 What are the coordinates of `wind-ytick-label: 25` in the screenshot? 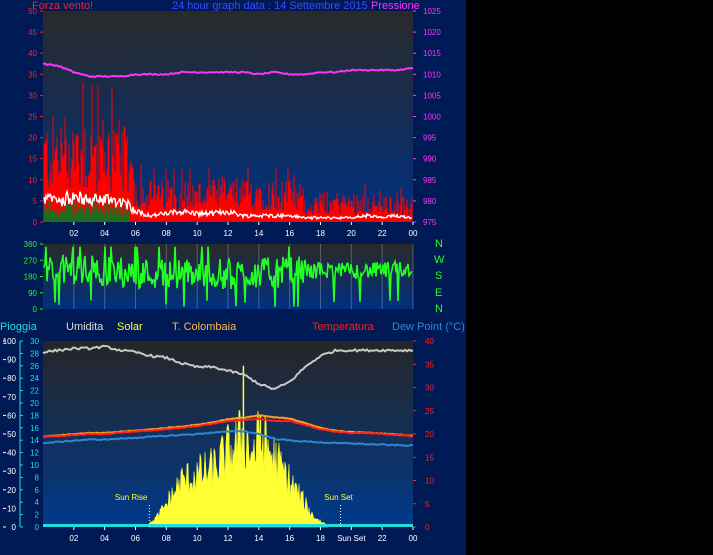 It's located at (32, 117).